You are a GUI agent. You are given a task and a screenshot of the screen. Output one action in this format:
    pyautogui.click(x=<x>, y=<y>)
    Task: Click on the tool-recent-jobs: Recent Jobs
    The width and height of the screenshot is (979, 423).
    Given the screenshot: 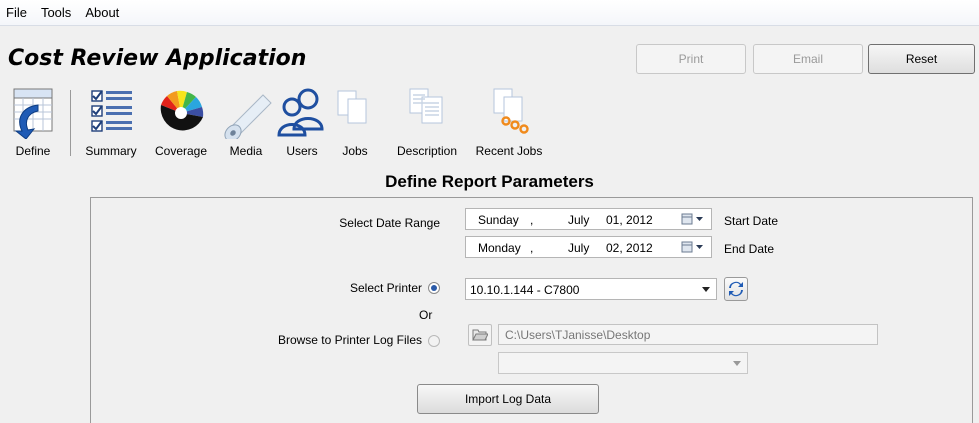 What is the action you would take?
    pyautogui.click(x=509, y=121)
    